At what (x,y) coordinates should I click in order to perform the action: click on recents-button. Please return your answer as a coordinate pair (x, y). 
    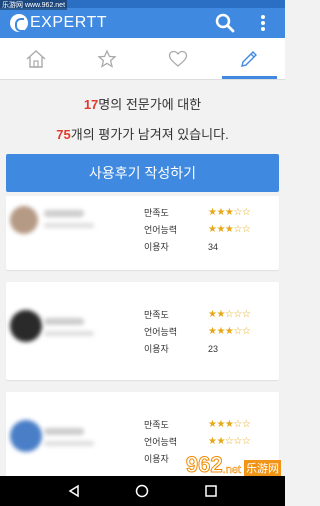
    Looking at the image, I should click on (211, 491).